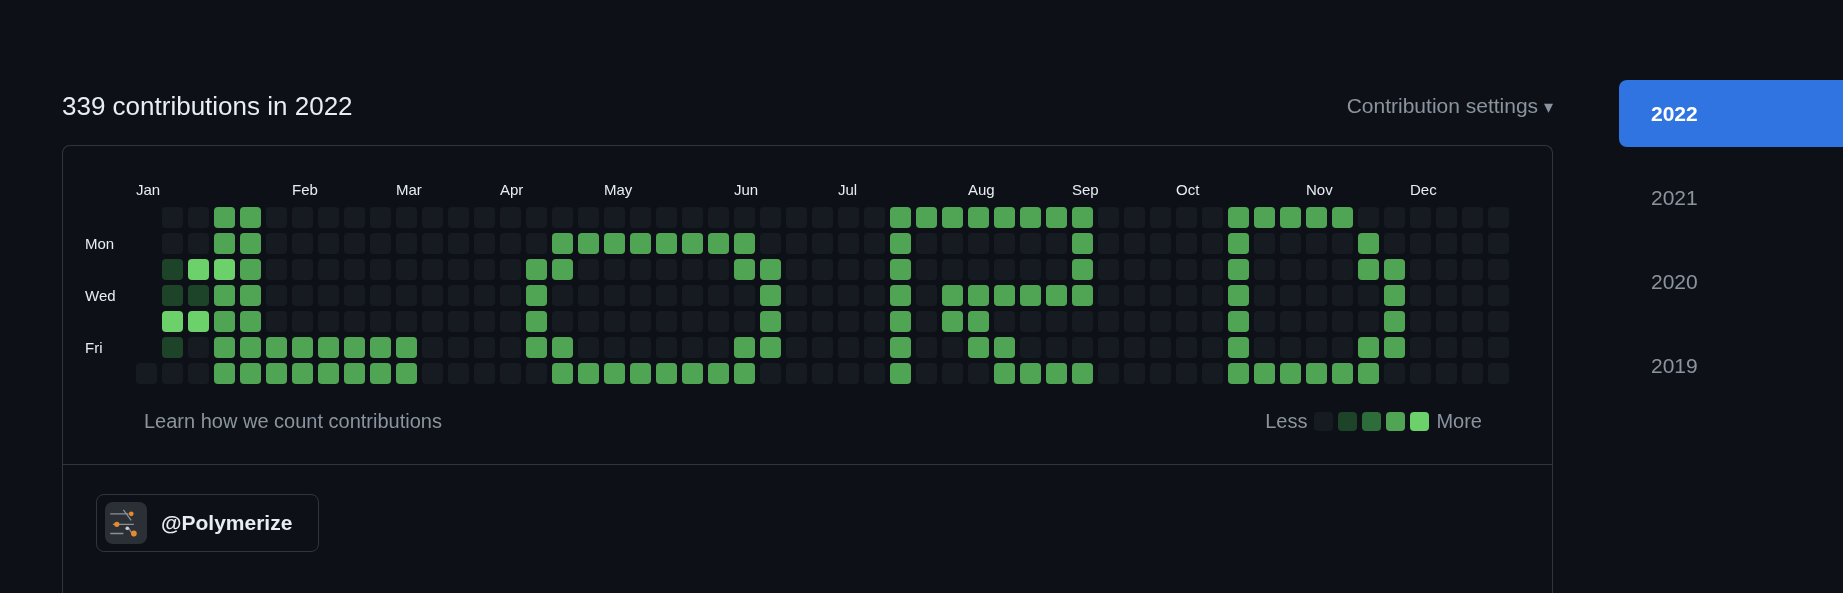 The width and height of the screenshot is (1843, 593). I want to click on contribution-settings-menu: Contribution settings ▾, so click(1449, 106).